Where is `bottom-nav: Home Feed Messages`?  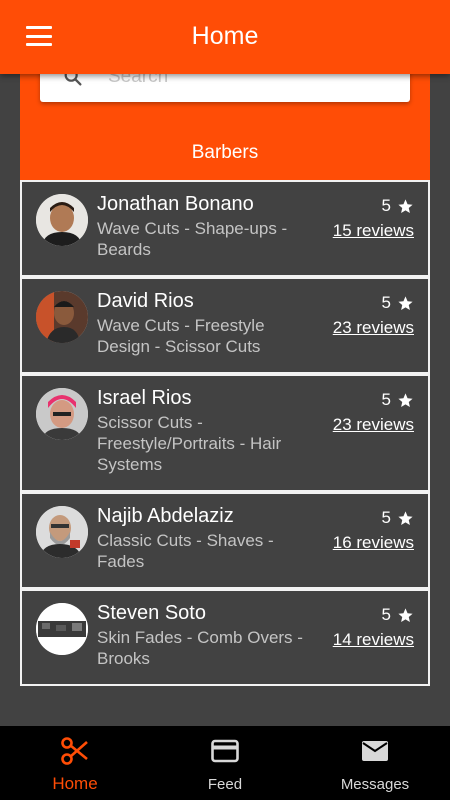
bottom-nav: Home Feed Messages is located at coordinates (225, 763).